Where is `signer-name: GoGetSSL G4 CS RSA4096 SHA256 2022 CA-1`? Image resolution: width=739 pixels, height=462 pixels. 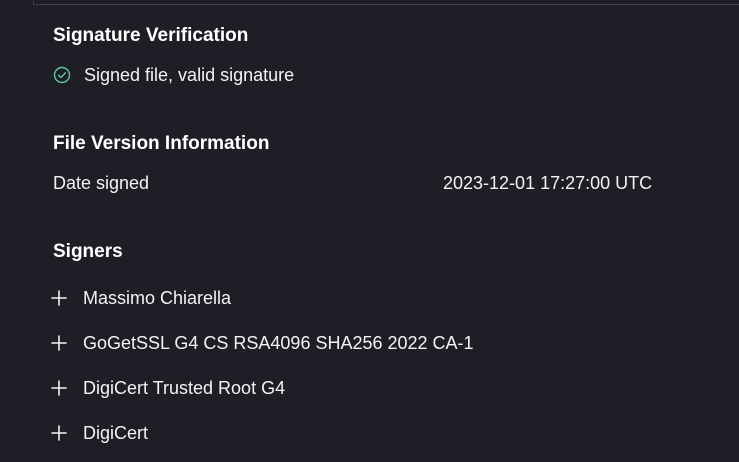
signer-name: GoGetSSL G4 CS RSA4096 SHA256 2022 CA-1 is located at coordinates (278, 343).